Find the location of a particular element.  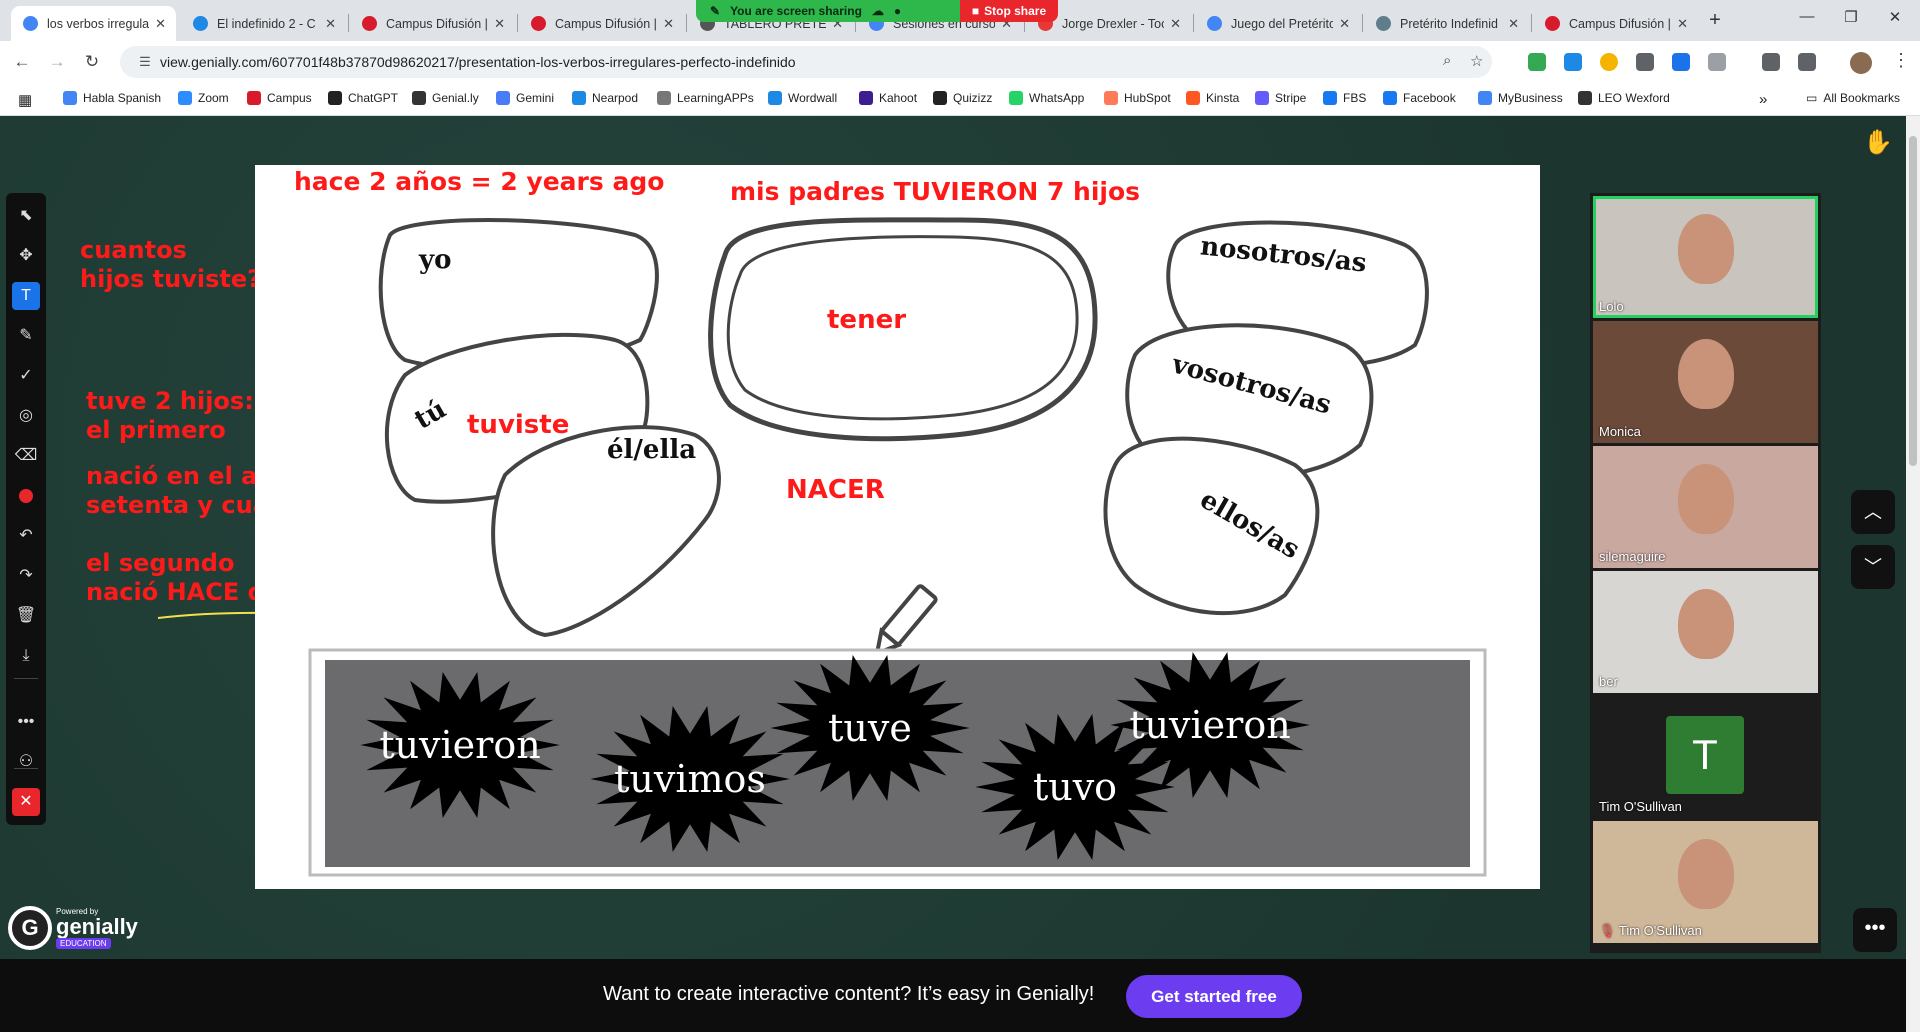

participant-tile: 🎙 Tim O'Sullivan is located at coordinates (1705, 882).